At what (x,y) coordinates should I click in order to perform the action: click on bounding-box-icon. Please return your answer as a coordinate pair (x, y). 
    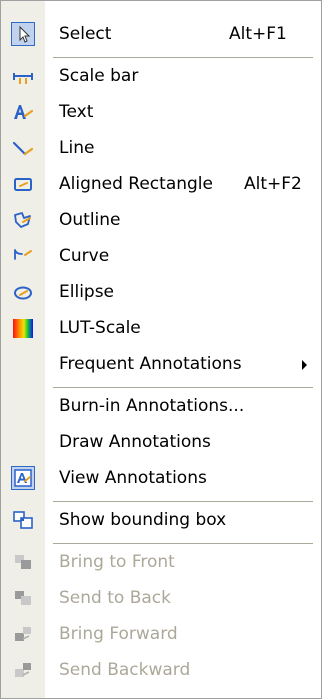
    Looking at the image, I should click on (23, 520).